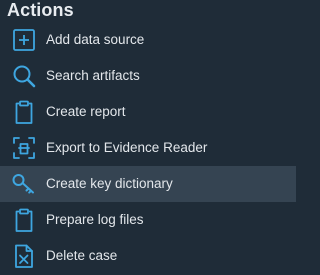 The width and height of the screenshot is (320, 275). I want to click on action-prepare-log-files: Prepare log files, so click(148, 220).